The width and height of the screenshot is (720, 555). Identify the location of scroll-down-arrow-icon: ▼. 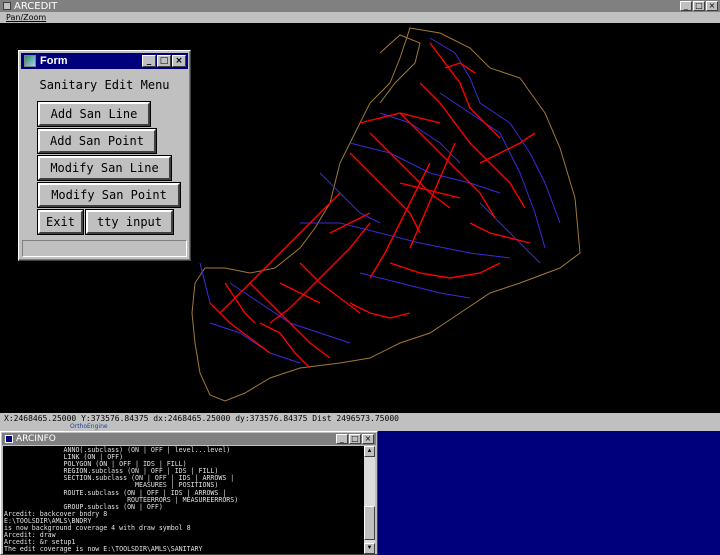
(369, 548).